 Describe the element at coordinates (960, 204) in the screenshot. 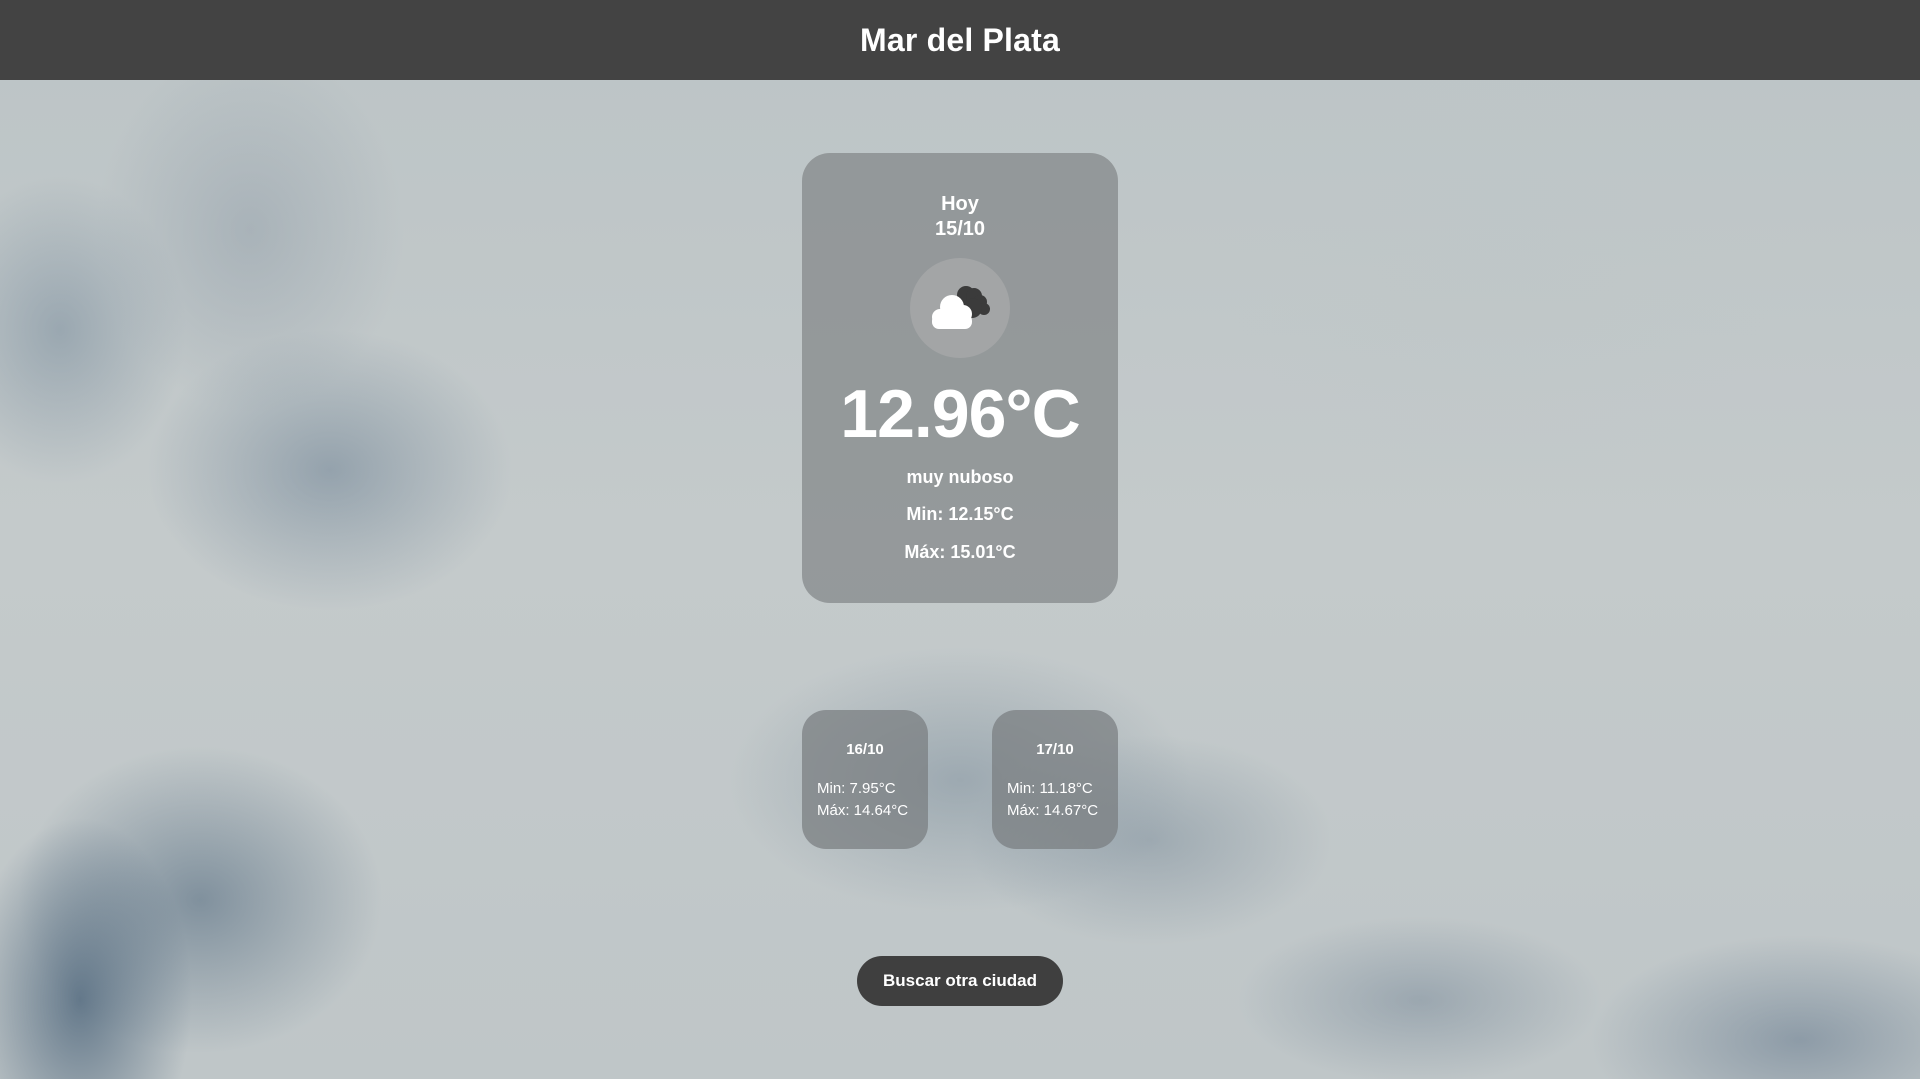

I see `today-label: Hoy` at that location.